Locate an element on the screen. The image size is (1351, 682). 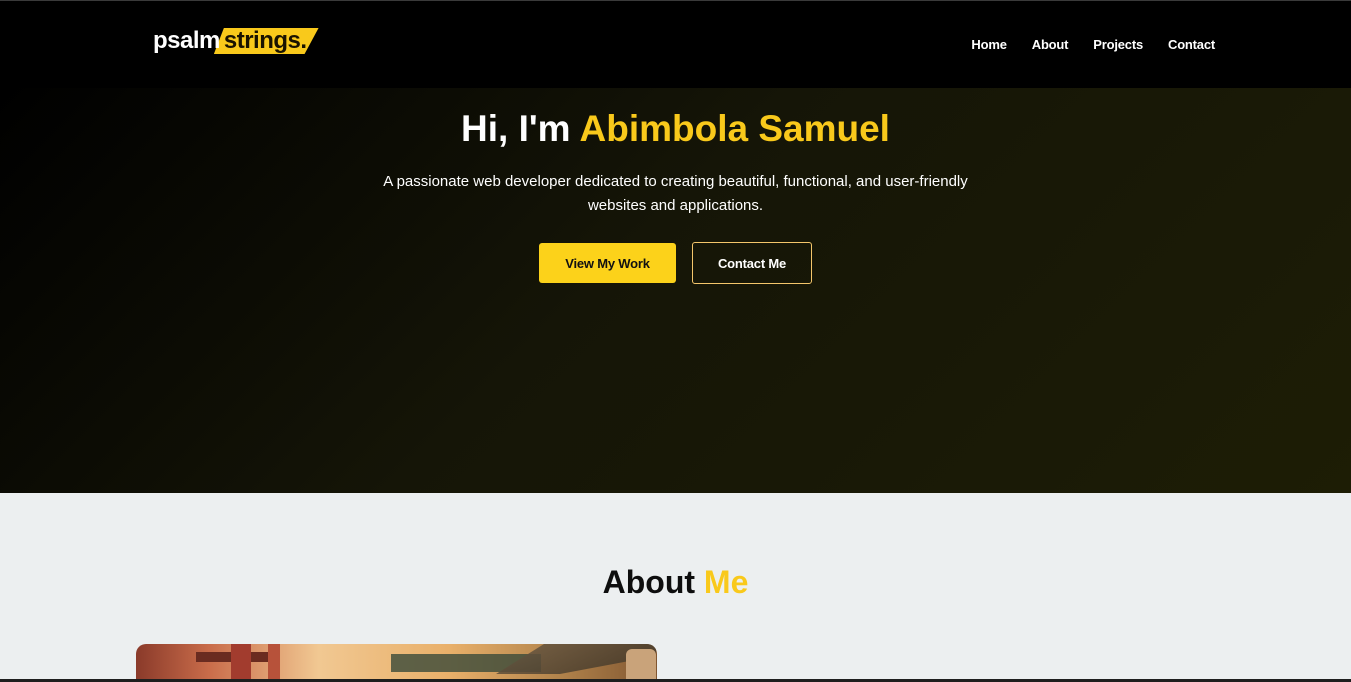
about-title-accent: Me is located at coordinates (726, 582).